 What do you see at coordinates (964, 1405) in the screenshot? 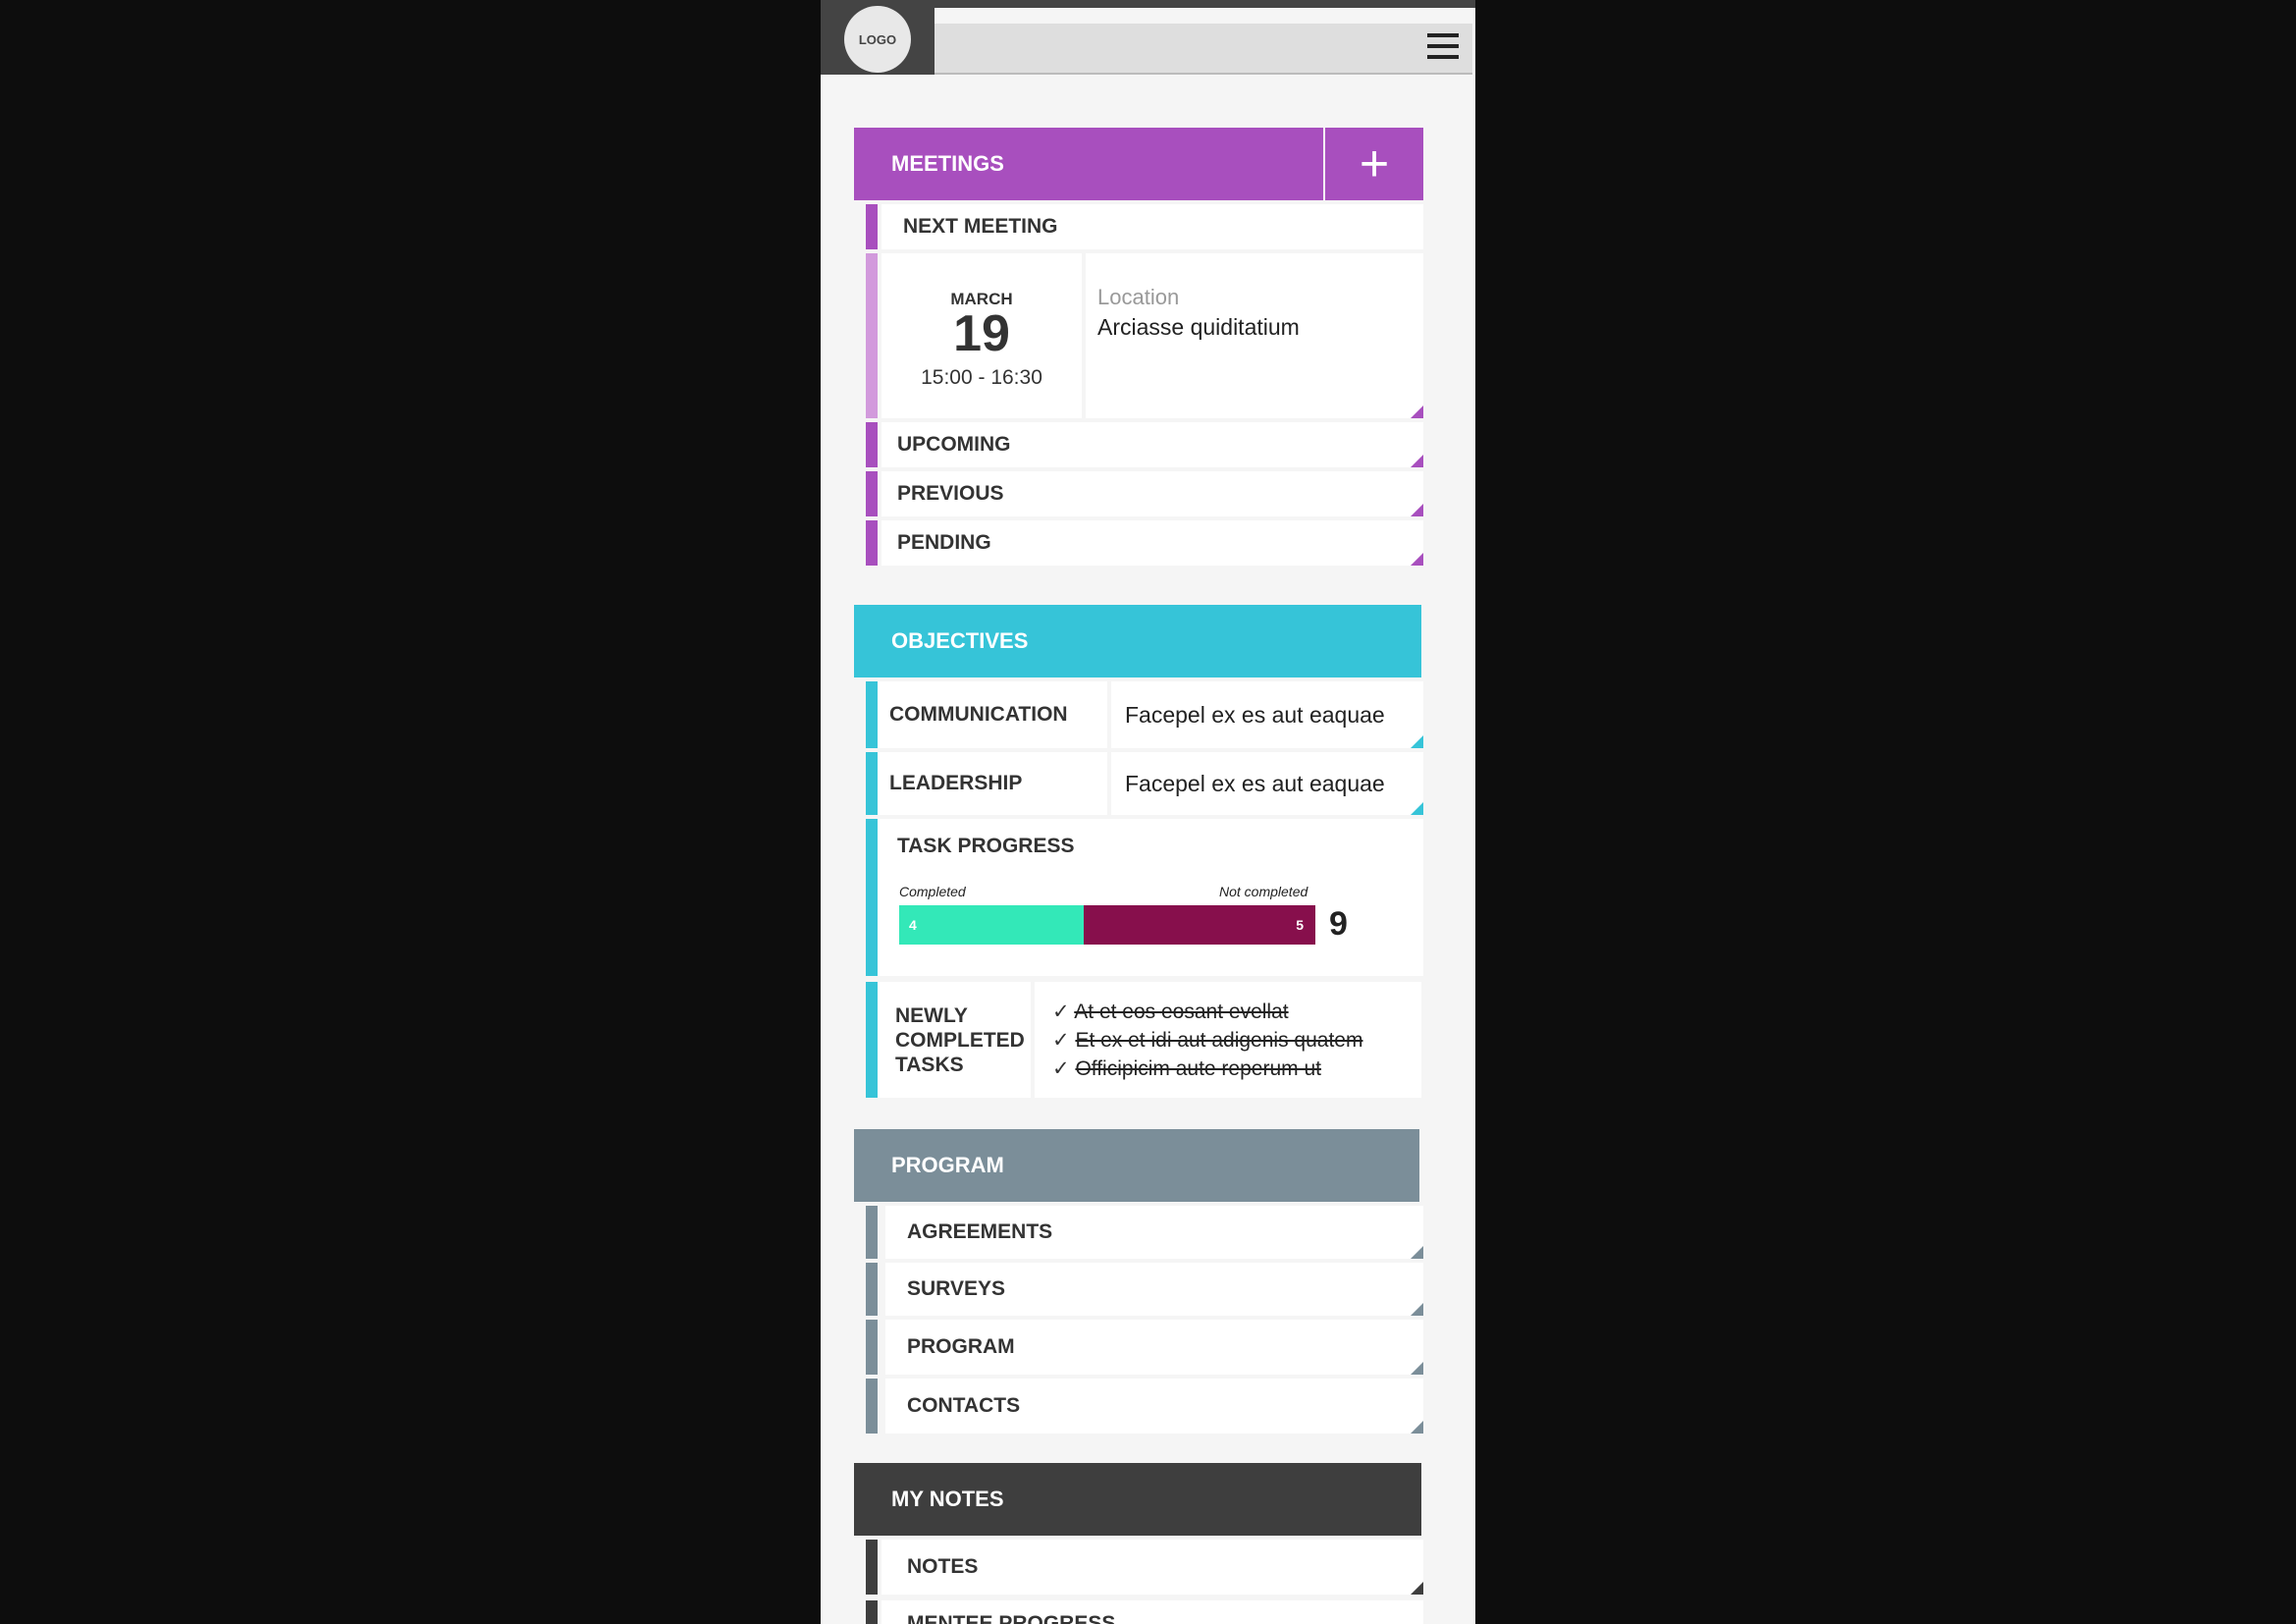
I see `contacts-label: CONTACTS` at bounding box center [964, 1405].